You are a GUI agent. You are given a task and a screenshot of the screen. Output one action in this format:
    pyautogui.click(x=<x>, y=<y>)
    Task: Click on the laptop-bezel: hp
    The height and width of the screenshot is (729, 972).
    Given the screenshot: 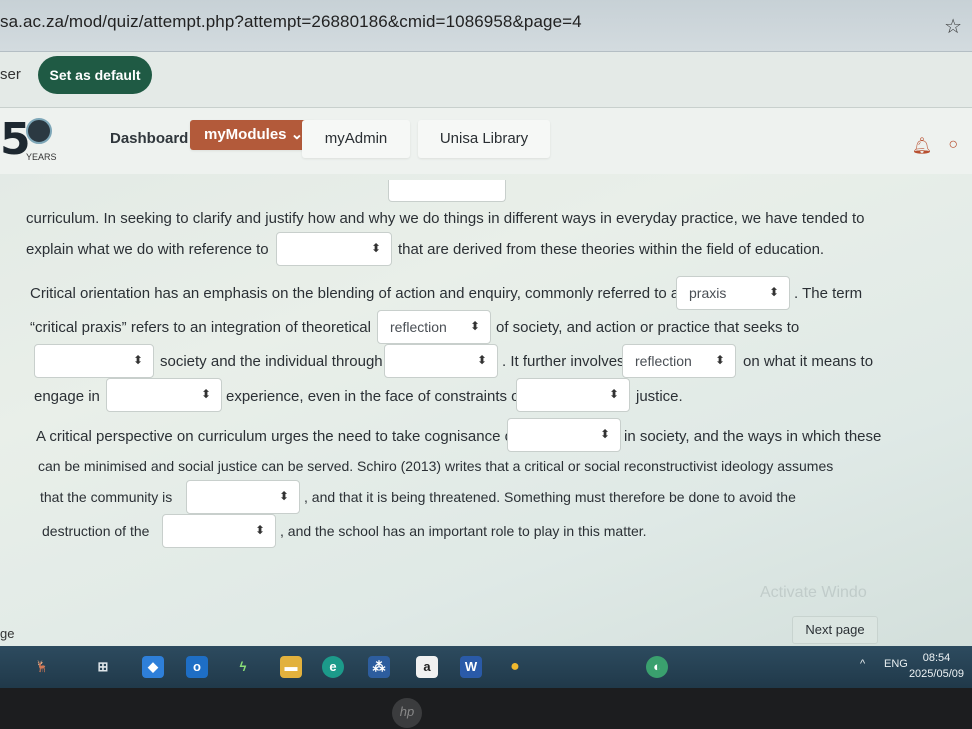 What is the action you would take?
    pyautogui.click(x=486, y=708)
    